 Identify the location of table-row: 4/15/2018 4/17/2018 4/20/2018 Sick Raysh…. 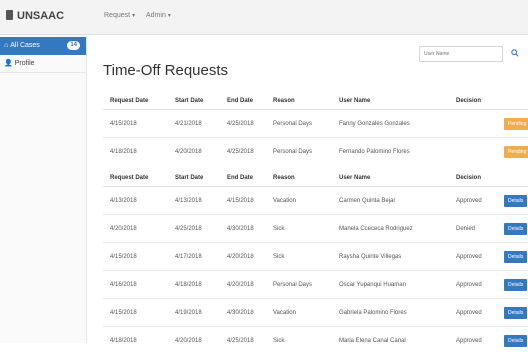
(315, 257).